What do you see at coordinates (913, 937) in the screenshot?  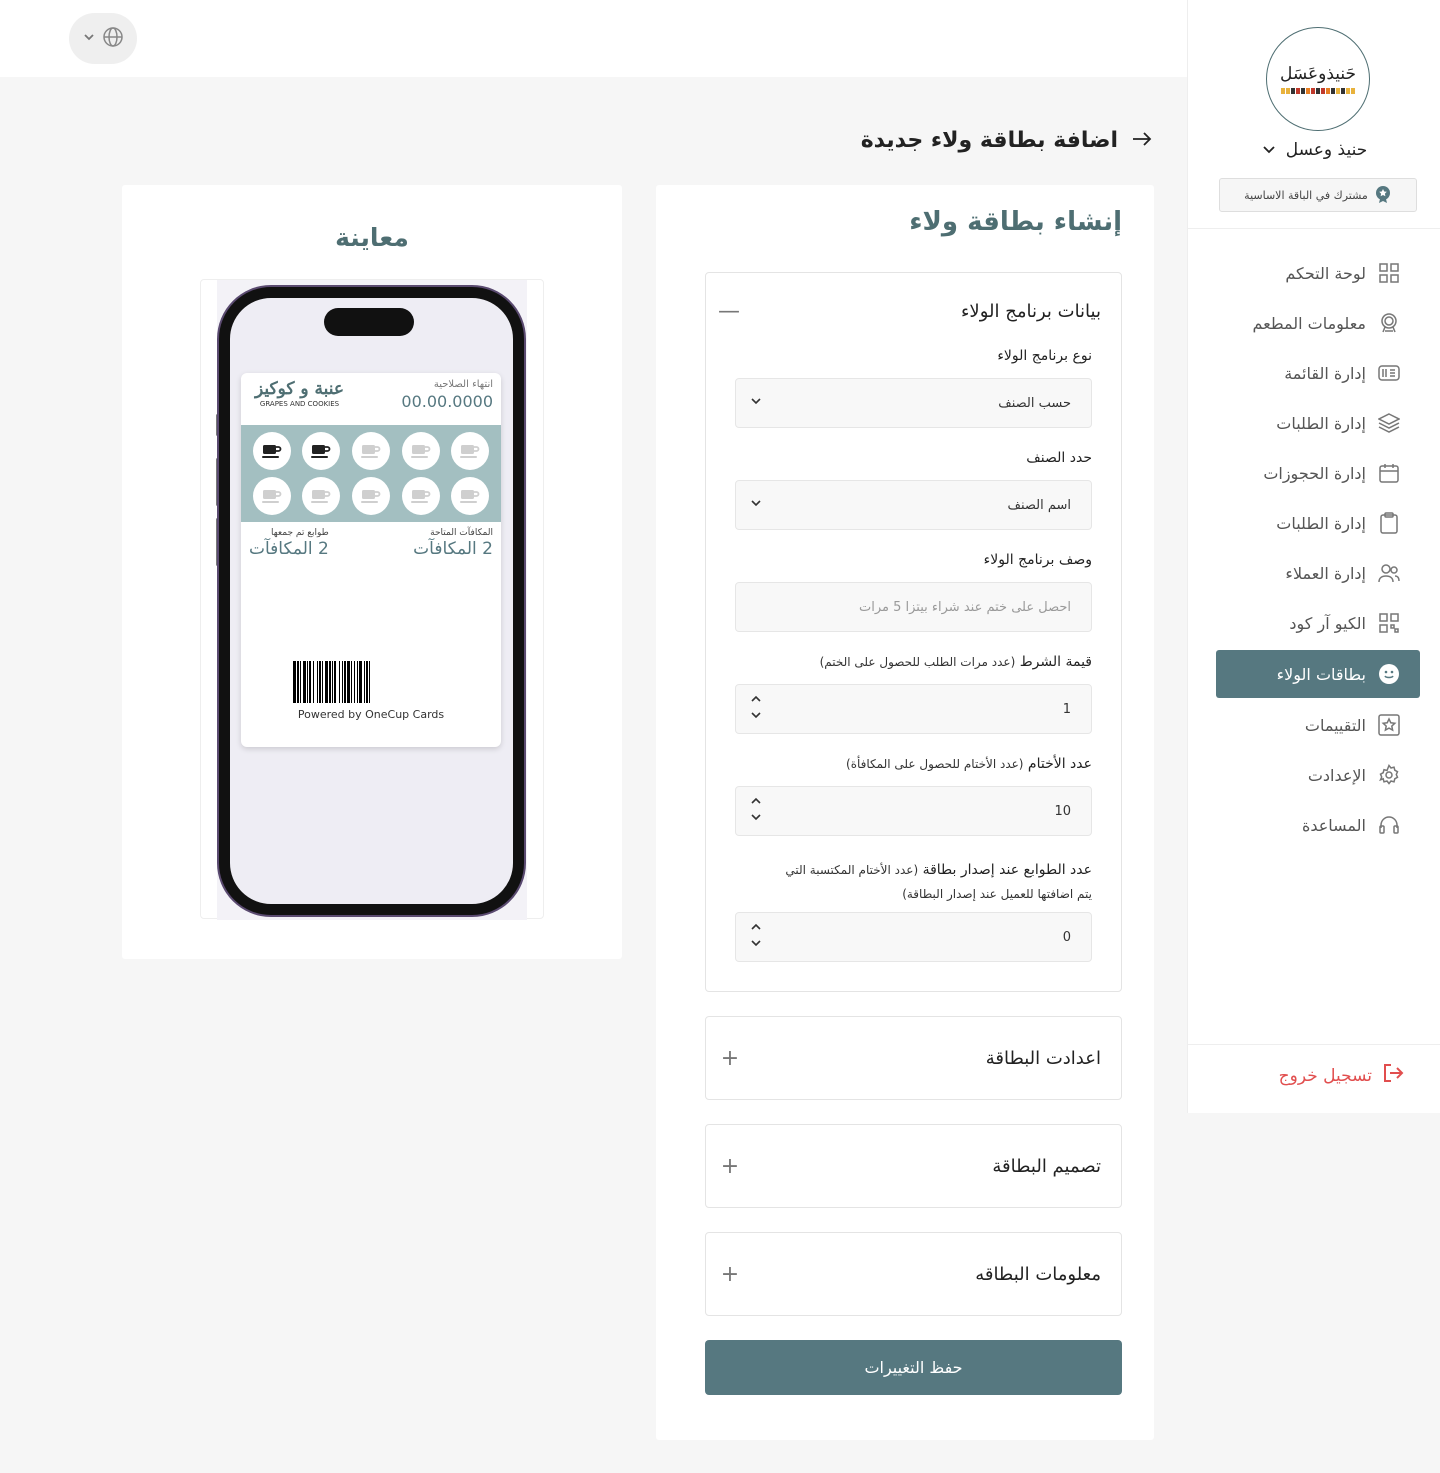 I see `initial-stamps-stepper: 0` at bounding box center [913, 937].